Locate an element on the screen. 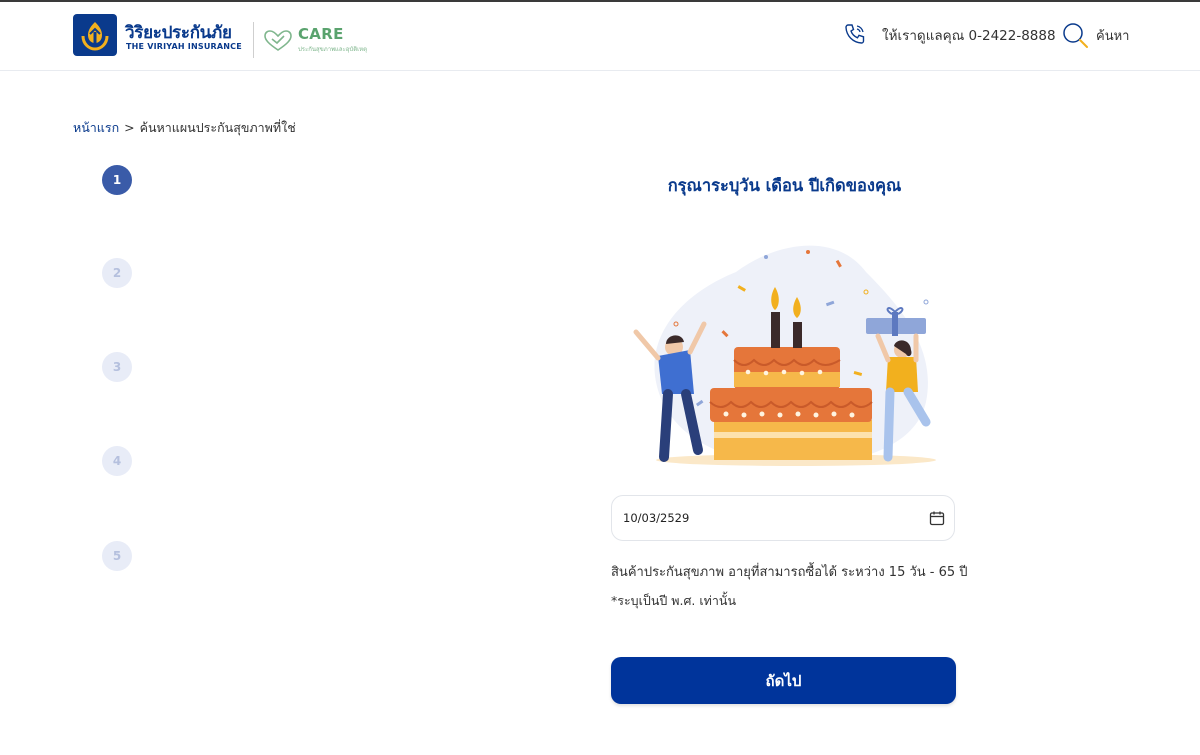 The height and width of the screenshot is (755, 1200). viriyah-logo is located at coordinates (95, 35).